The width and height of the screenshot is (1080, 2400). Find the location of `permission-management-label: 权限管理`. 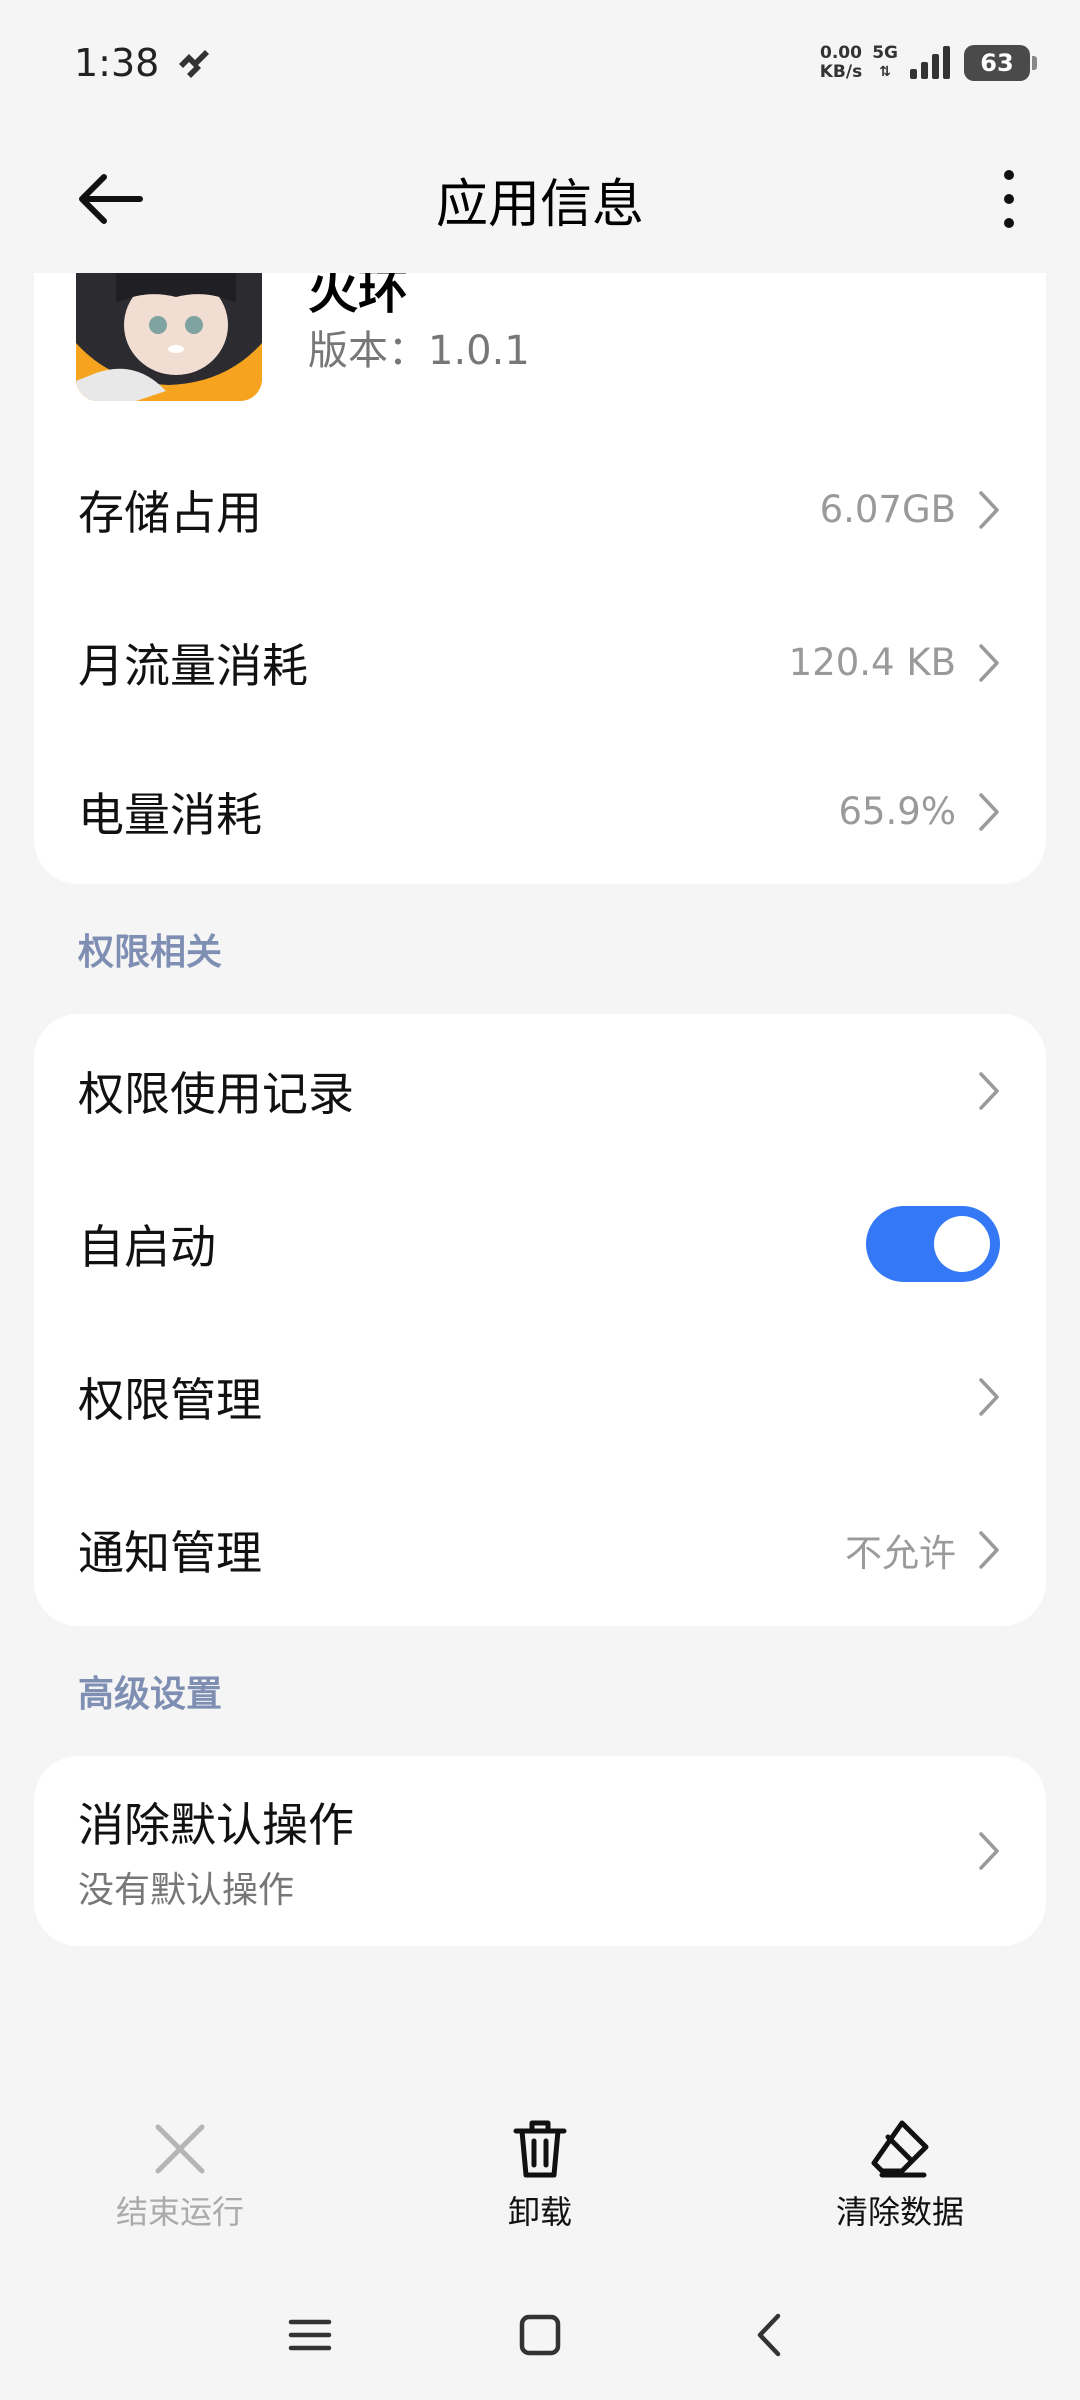

permission-management-label: 权限管理 is located at coordinates (170, 1399).